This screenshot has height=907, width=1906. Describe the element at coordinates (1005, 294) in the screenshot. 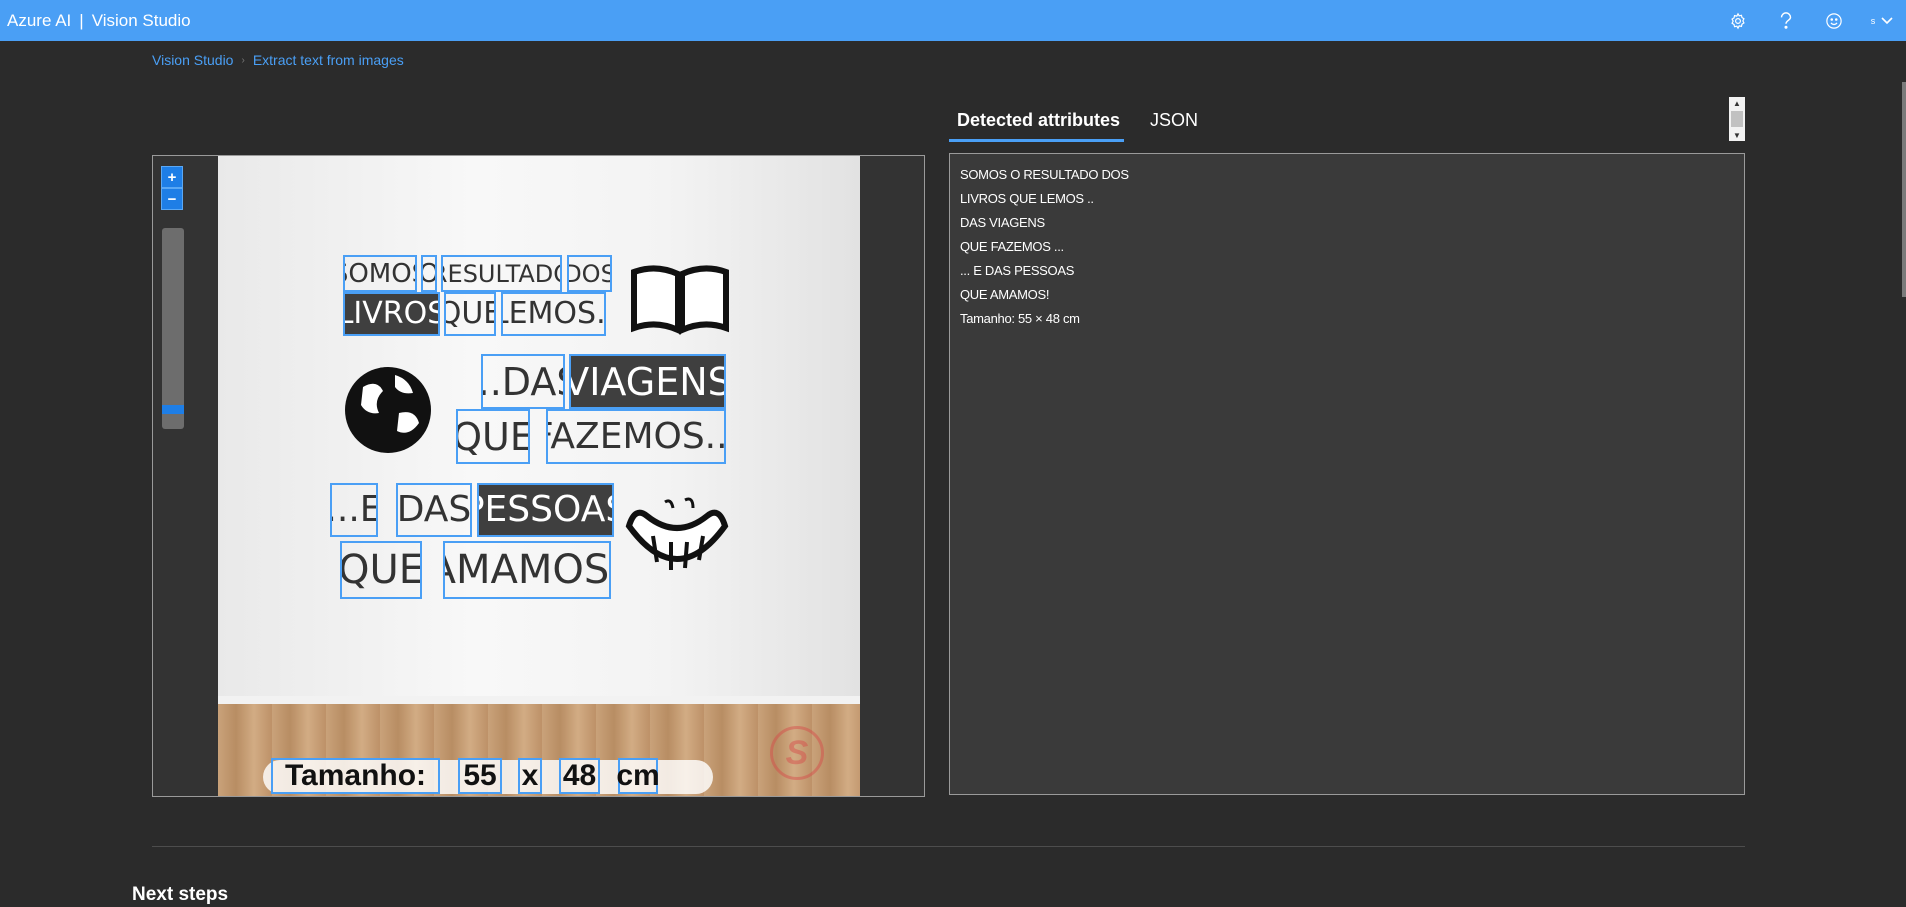

I see `detected-line: QUE AMAMOS!` at that location.